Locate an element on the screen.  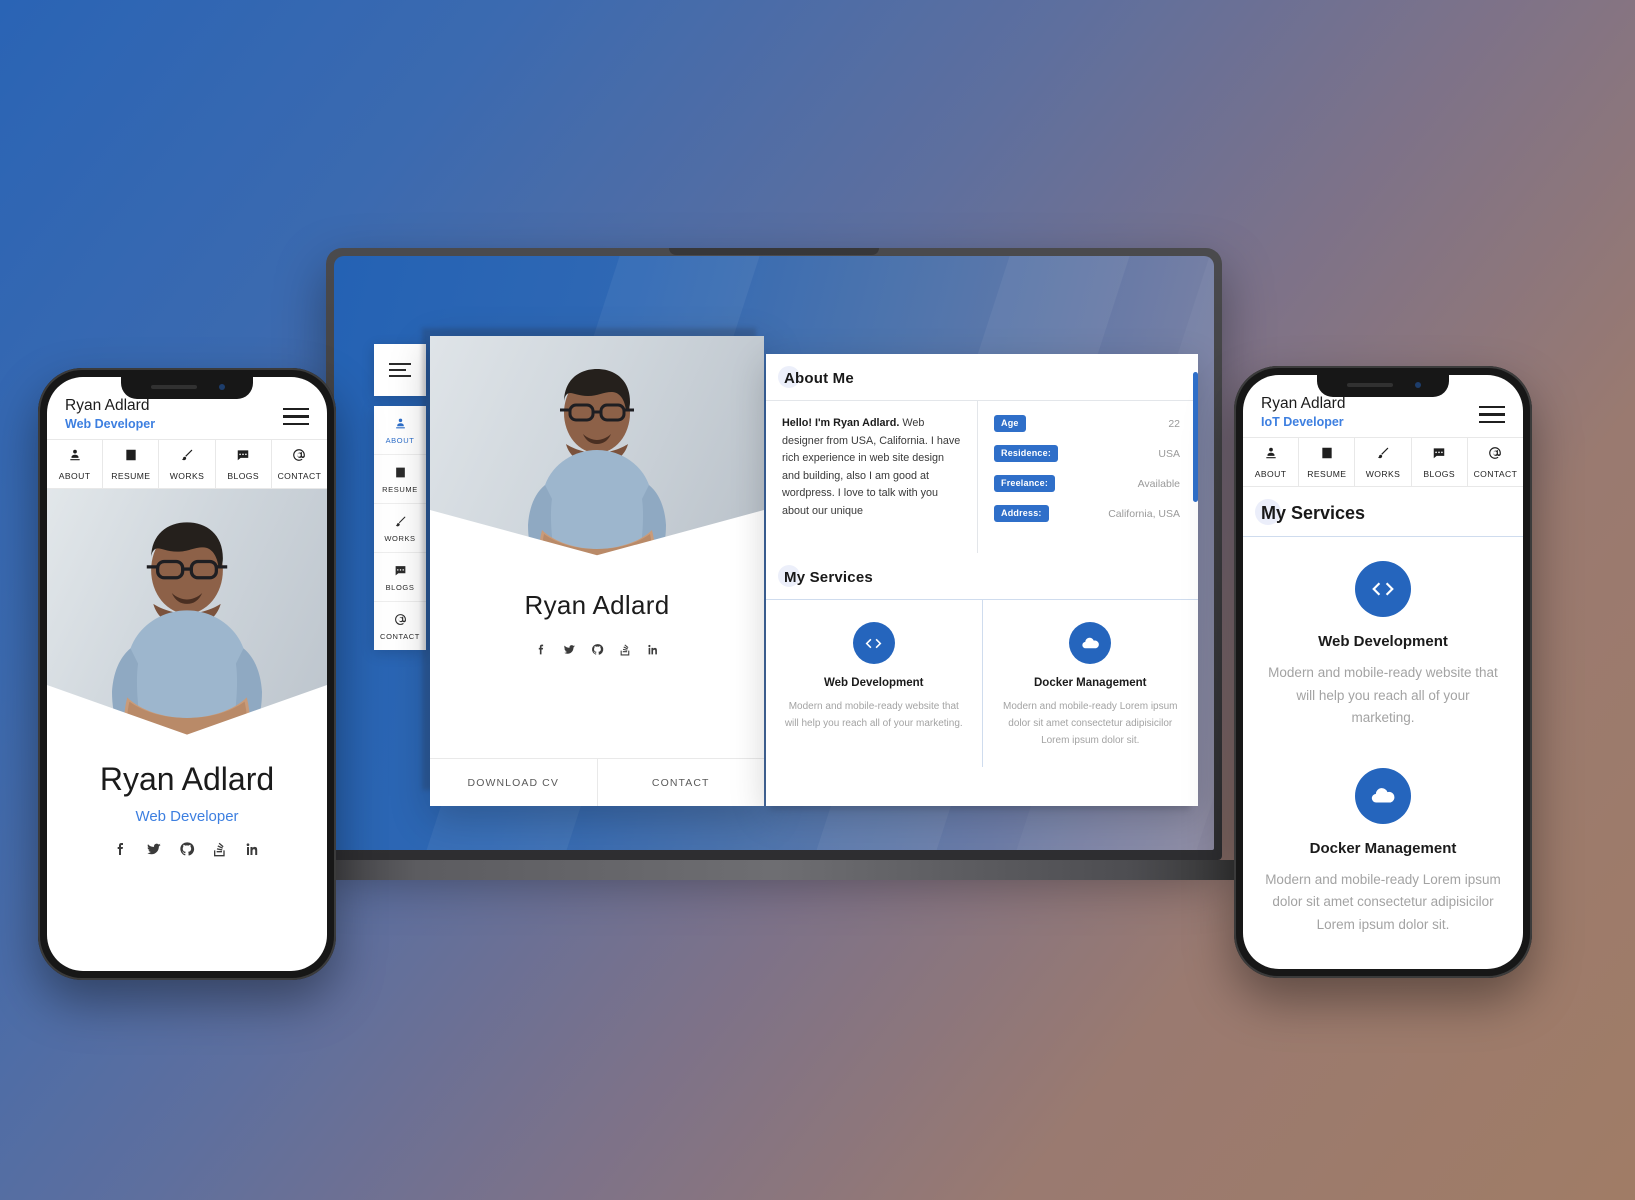
phone-nav: ABOUT RESUME WORKS BLOGS CONTACT is located at coordinates (187, 464).